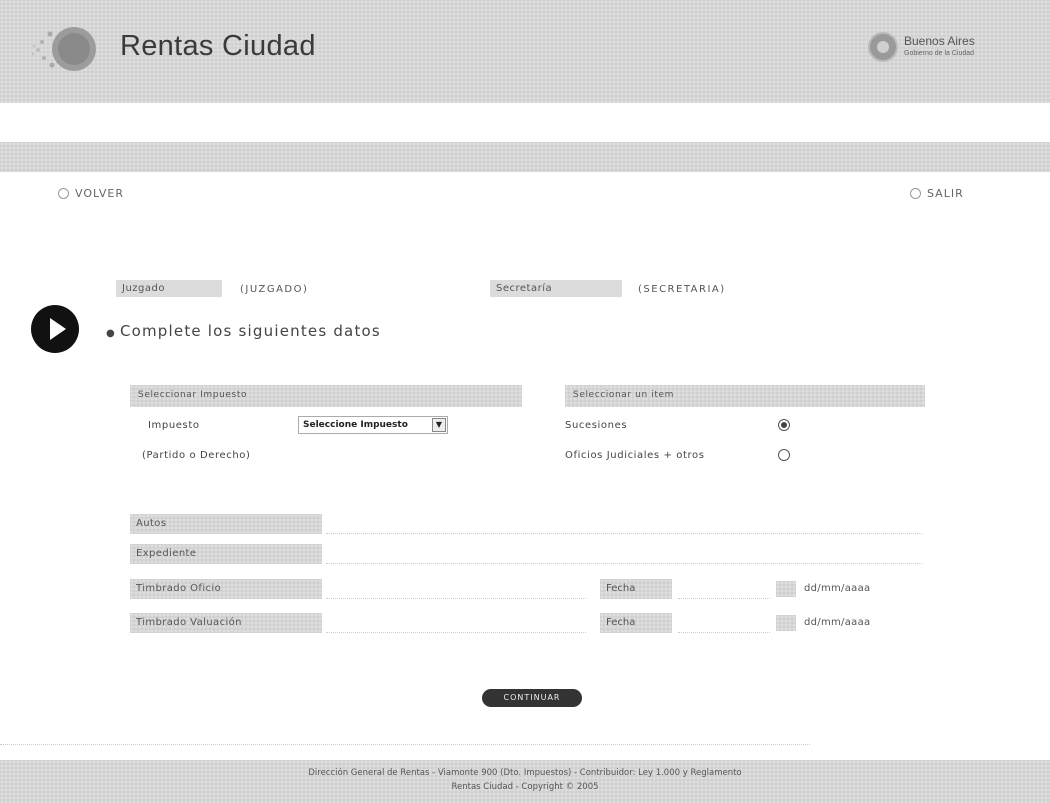 The height and width of the screenshot is (803, 1050). What do you see at coordinates (596, 425) in the screenshot?
I see `item-label-sucesiones: Sucesiones` at bounding box center [596, 425].